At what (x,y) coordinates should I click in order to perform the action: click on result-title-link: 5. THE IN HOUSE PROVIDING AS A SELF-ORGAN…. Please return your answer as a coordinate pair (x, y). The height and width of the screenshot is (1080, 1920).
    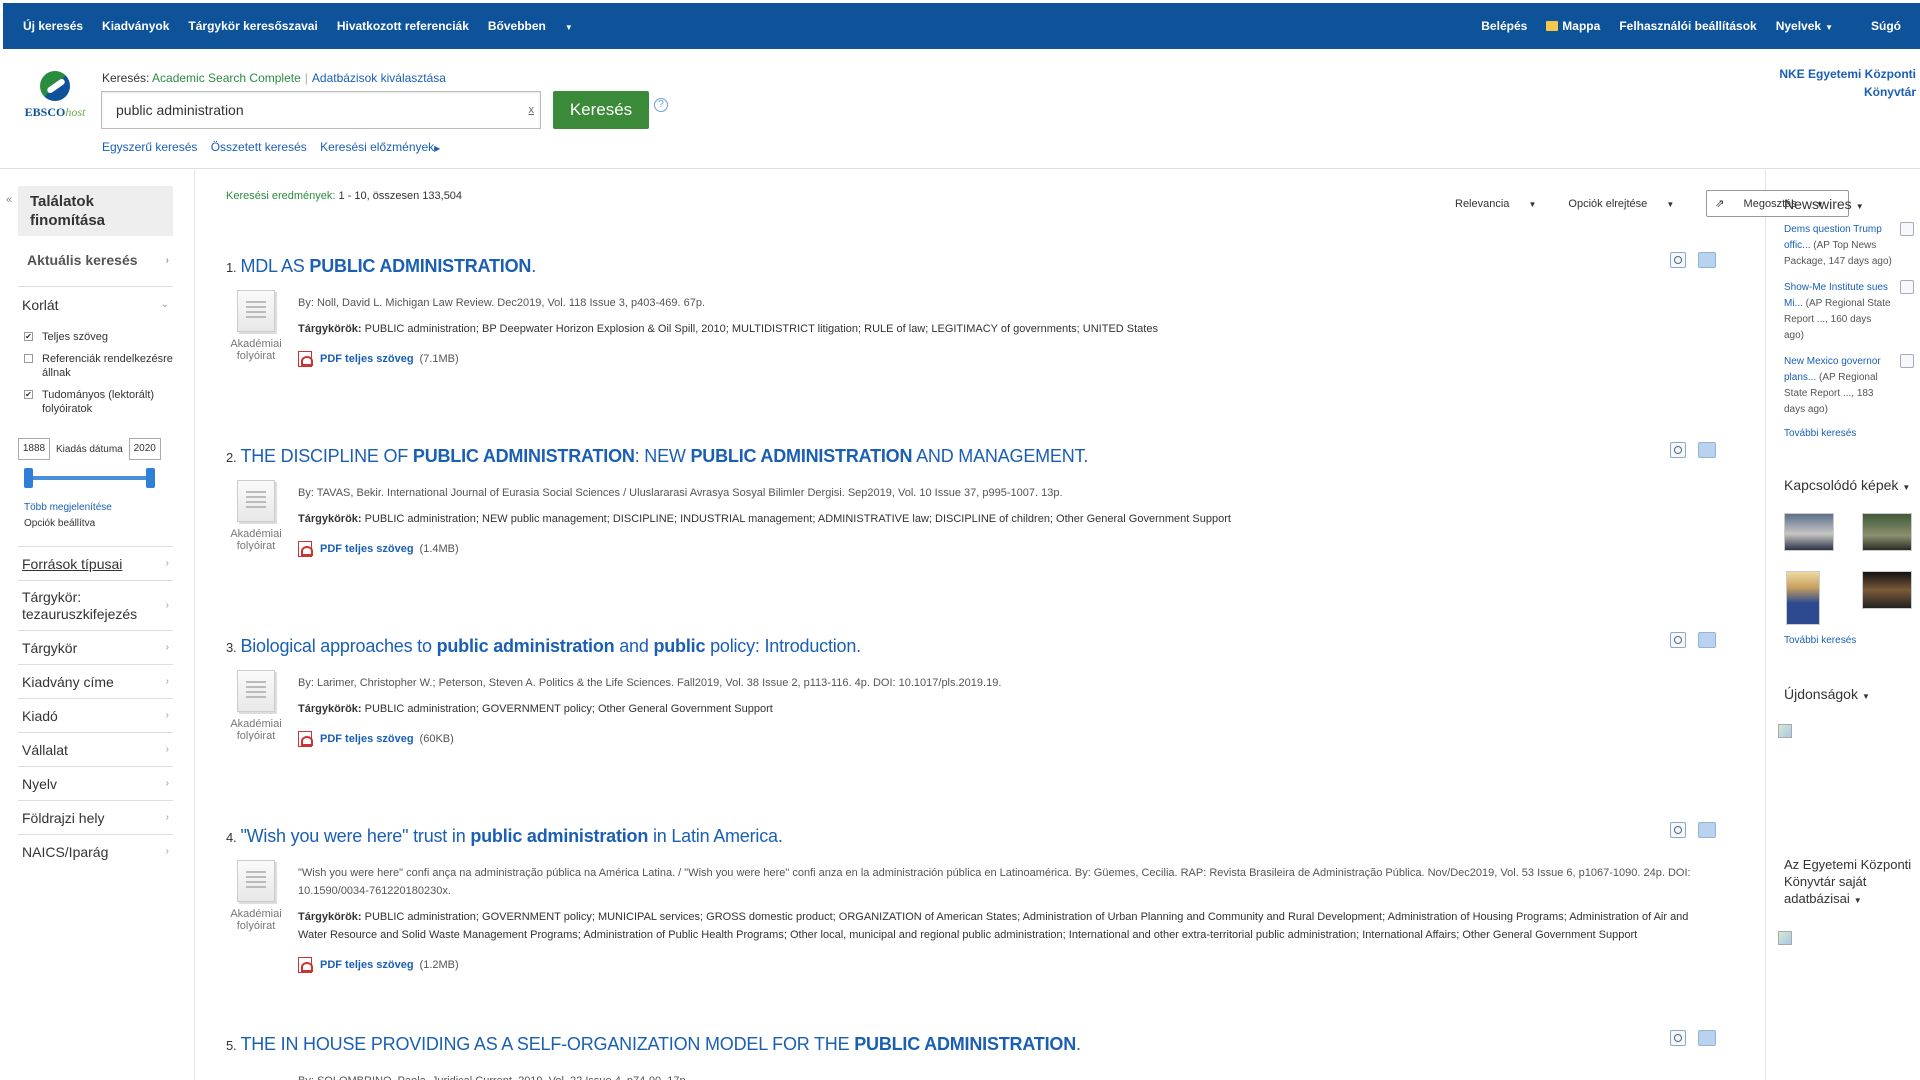
    Looking at the image, I should click on (981, 1044).